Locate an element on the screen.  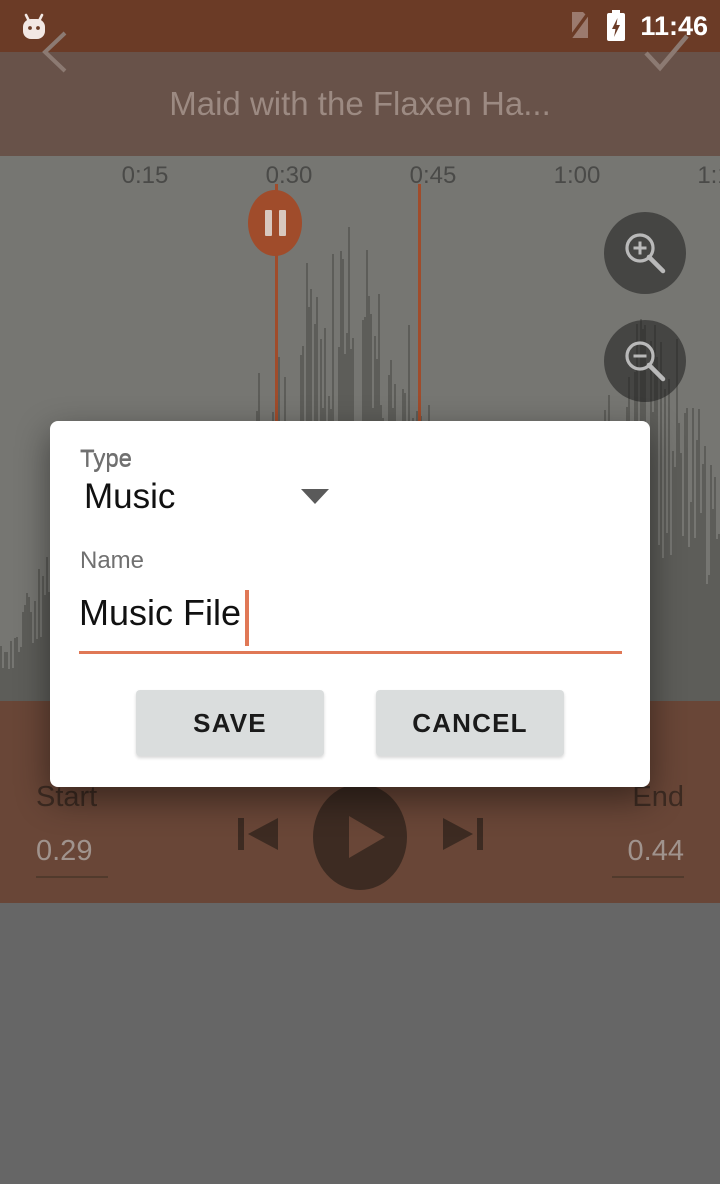
back-button is located at coordinates (58, 52).